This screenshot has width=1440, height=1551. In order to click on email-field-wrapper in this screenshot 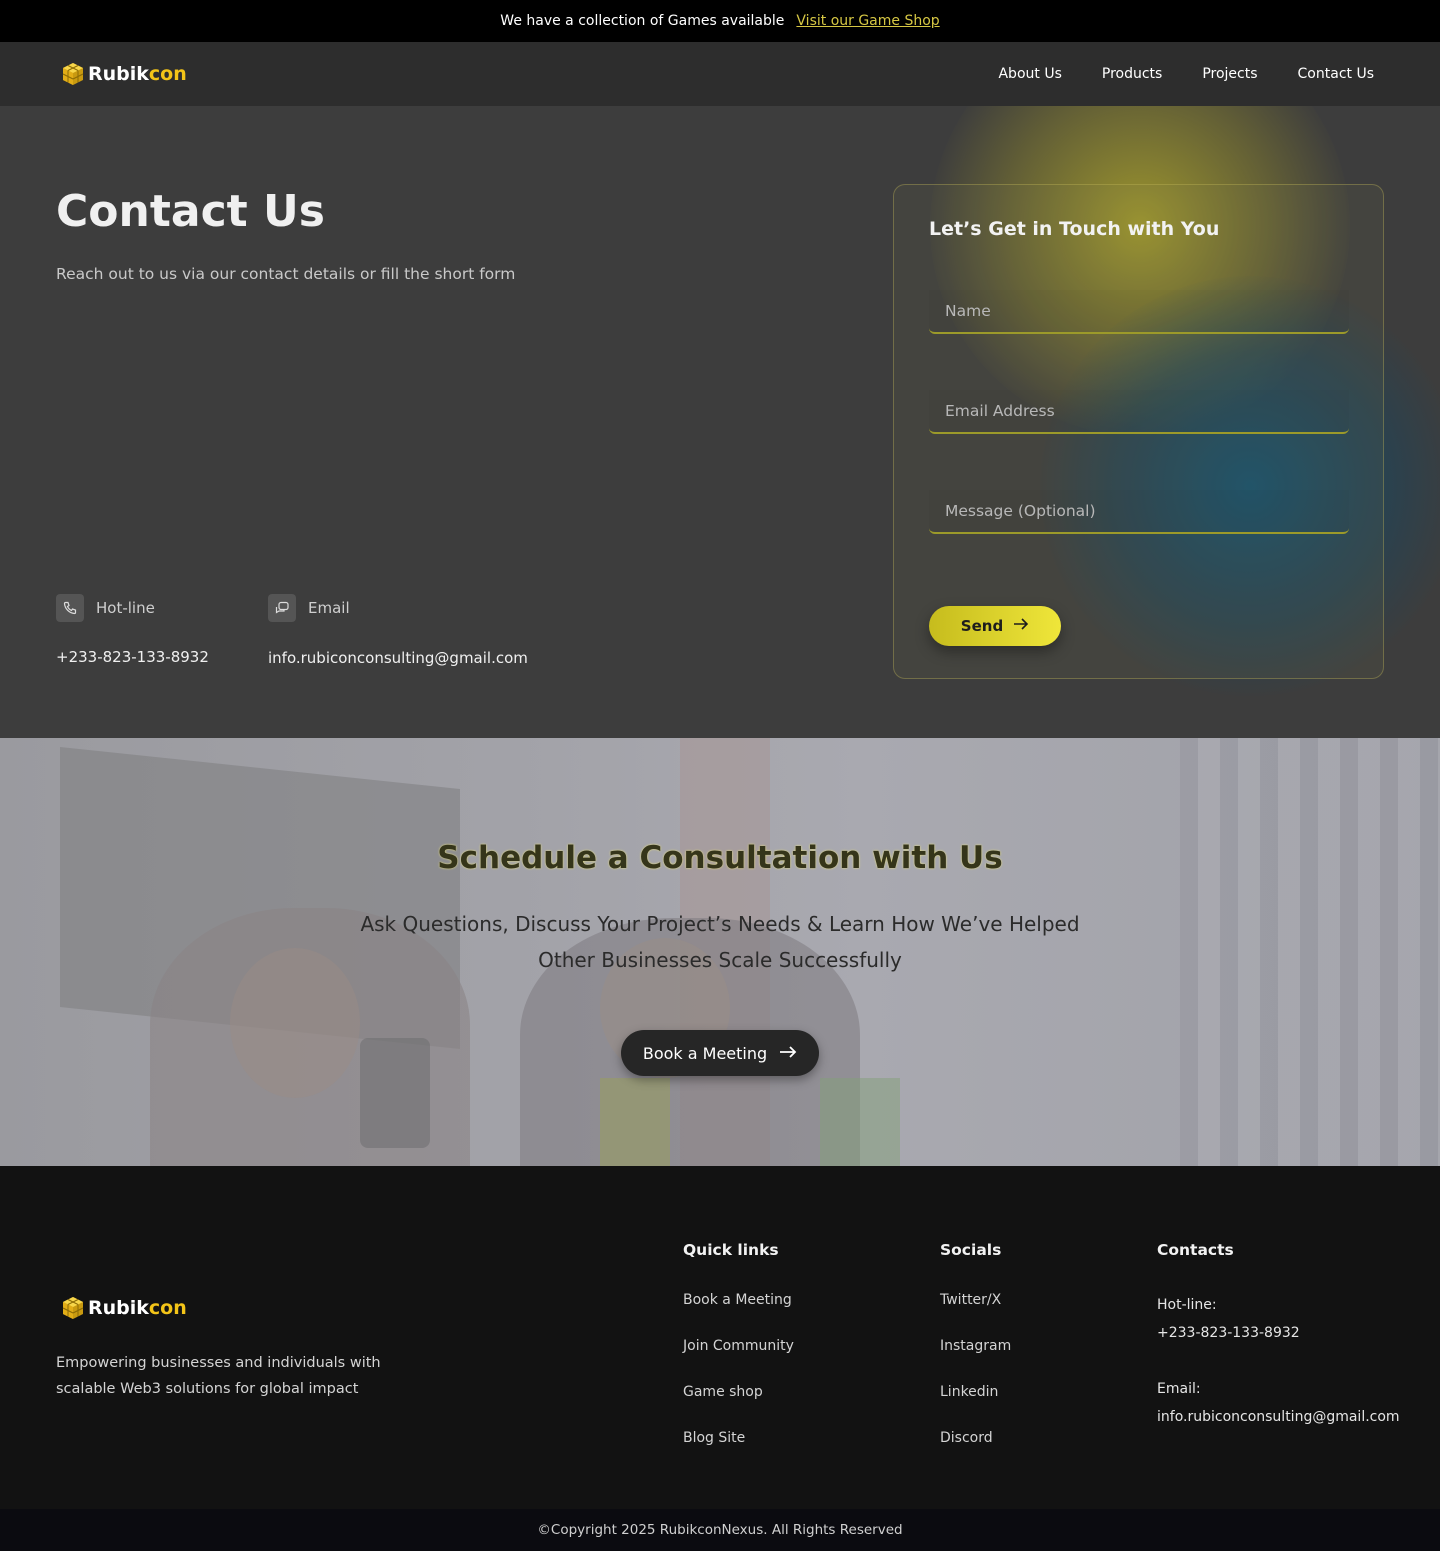, I will do `click(1139, 412)`.